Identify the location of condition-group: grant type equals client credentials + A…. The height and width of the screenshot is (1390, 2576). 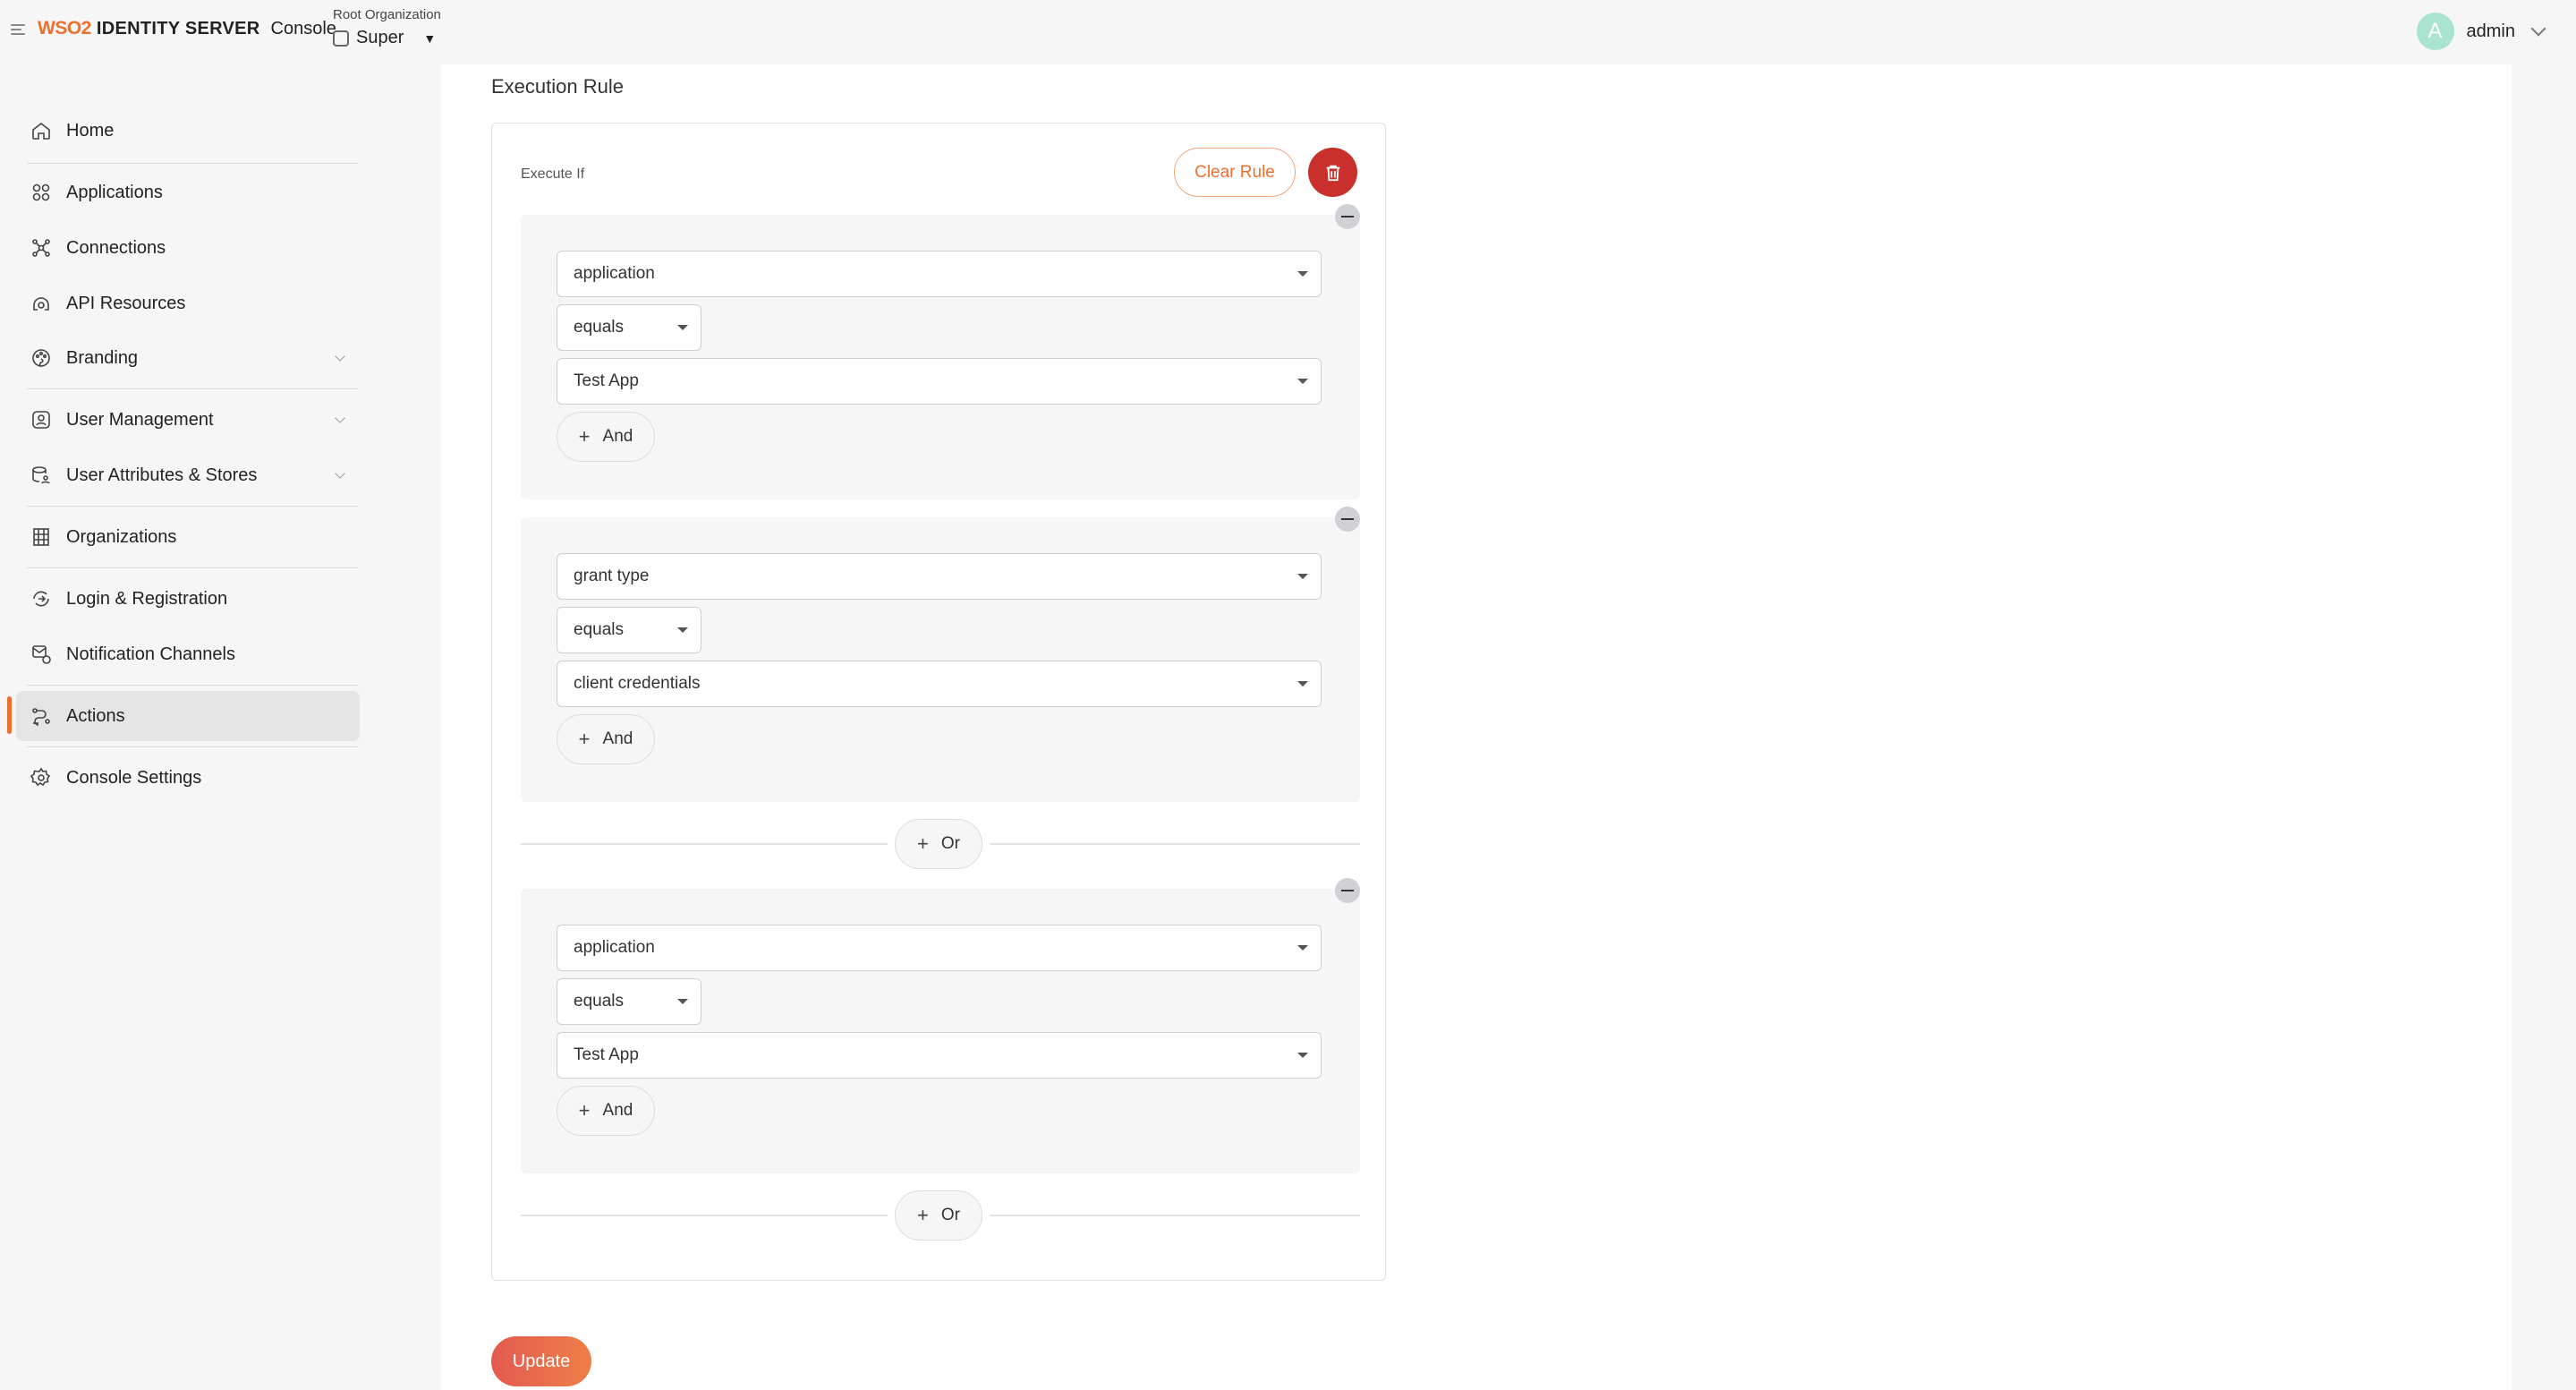
(940, 659).